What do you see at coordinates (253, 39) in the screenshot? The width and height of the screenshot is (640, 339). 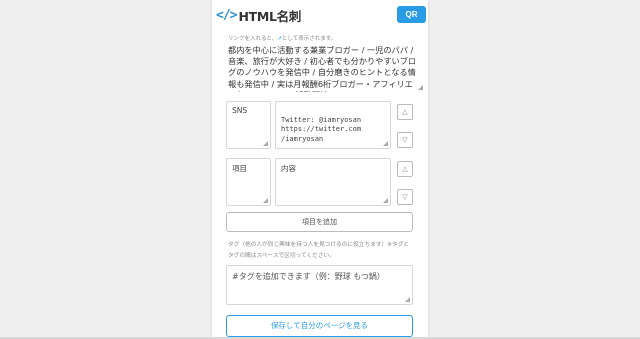 I see `notice-prefix: リンクを入れると、` at bounding box center [253, 39].